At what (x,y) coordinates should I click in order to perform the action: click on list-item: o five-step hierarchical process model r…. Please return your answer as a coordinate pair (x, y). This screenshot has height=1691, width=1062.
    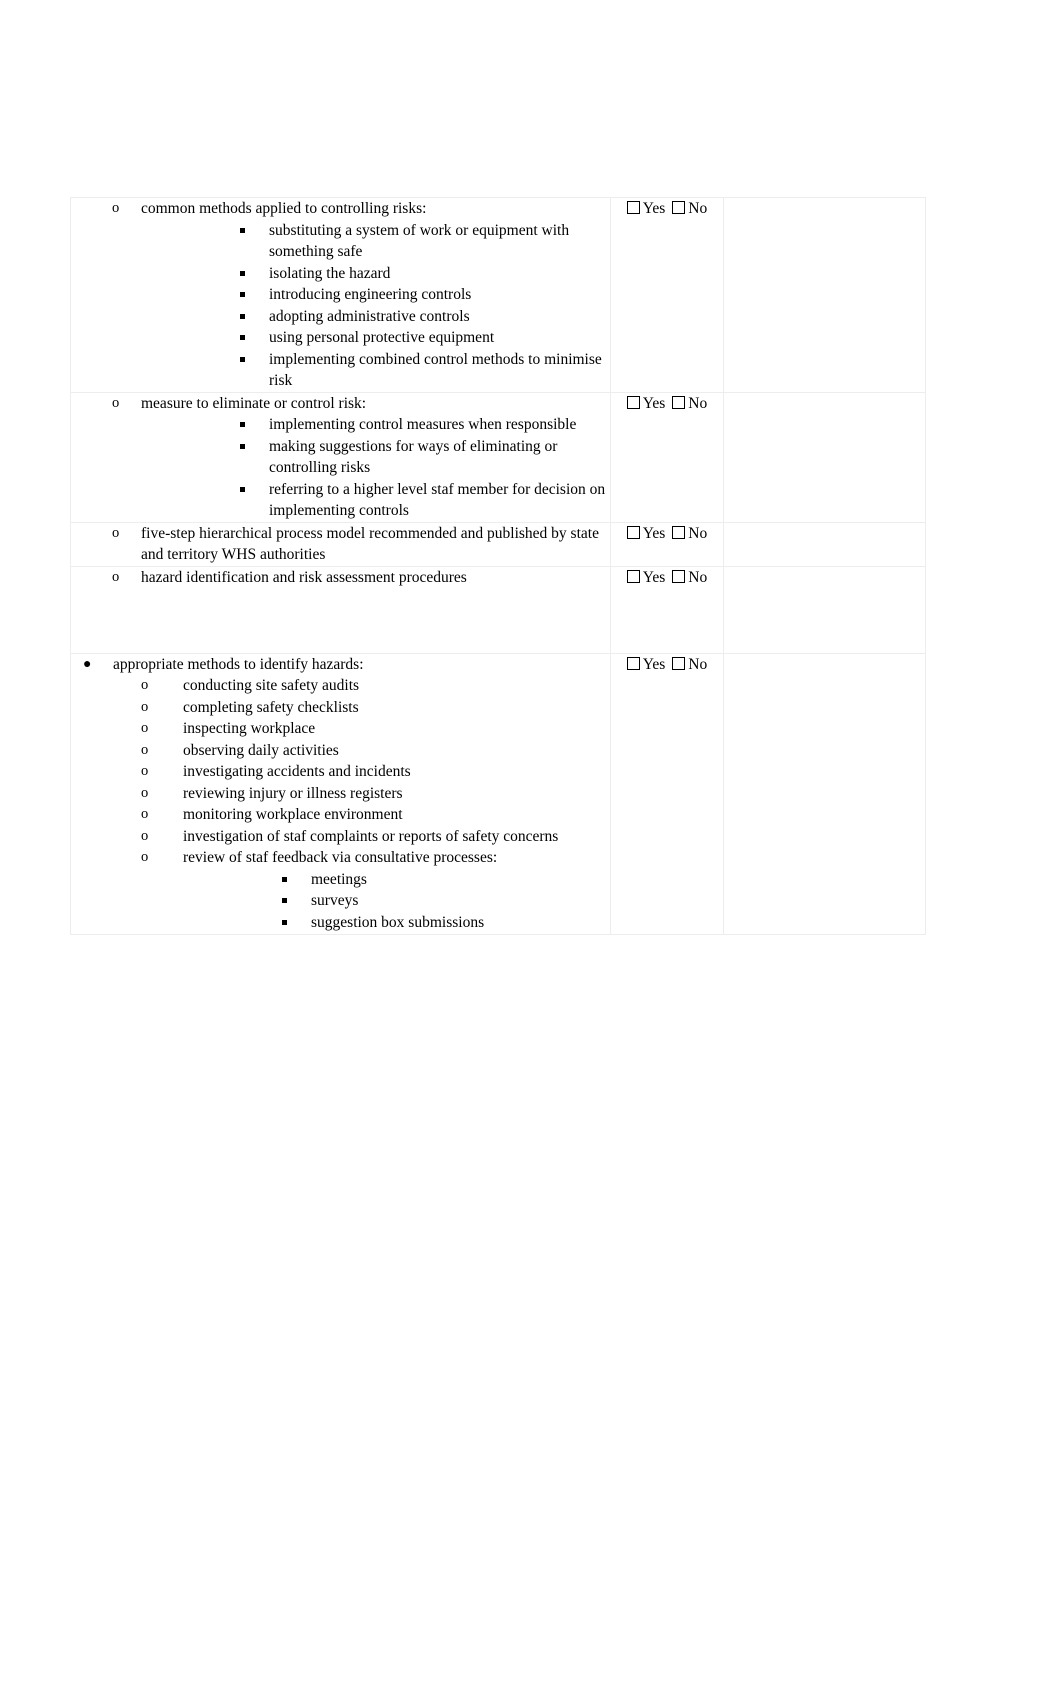
    Looking at the image, I should click on (340, 544).